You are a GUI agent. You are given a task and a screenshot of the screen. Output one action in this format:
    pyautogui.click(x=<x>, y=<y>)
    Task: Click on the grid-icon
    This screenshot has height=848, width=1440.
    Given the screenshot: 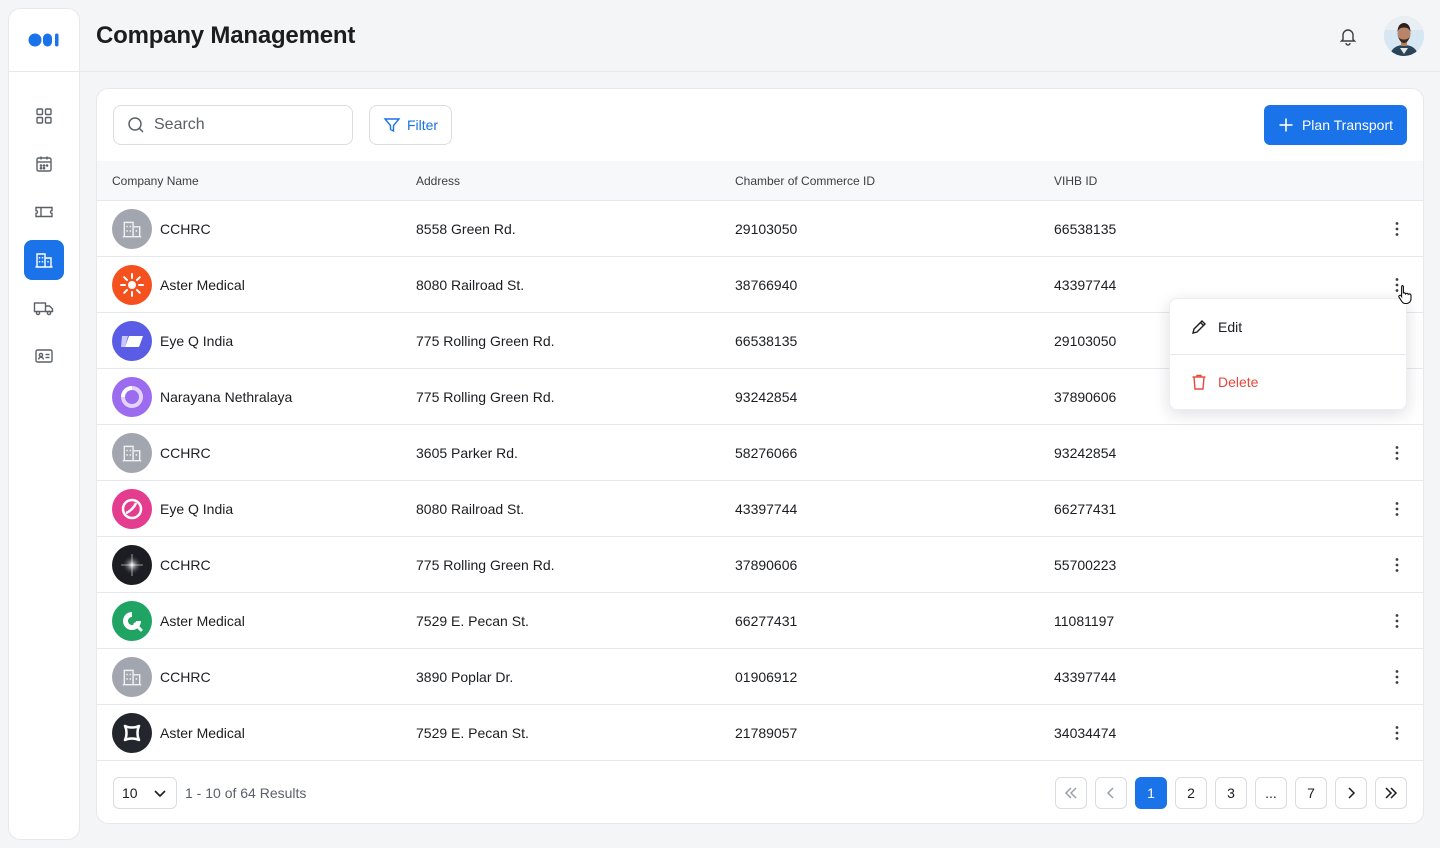 What is the action you would take?
    pyautogui.click(x=44, y=116)
    